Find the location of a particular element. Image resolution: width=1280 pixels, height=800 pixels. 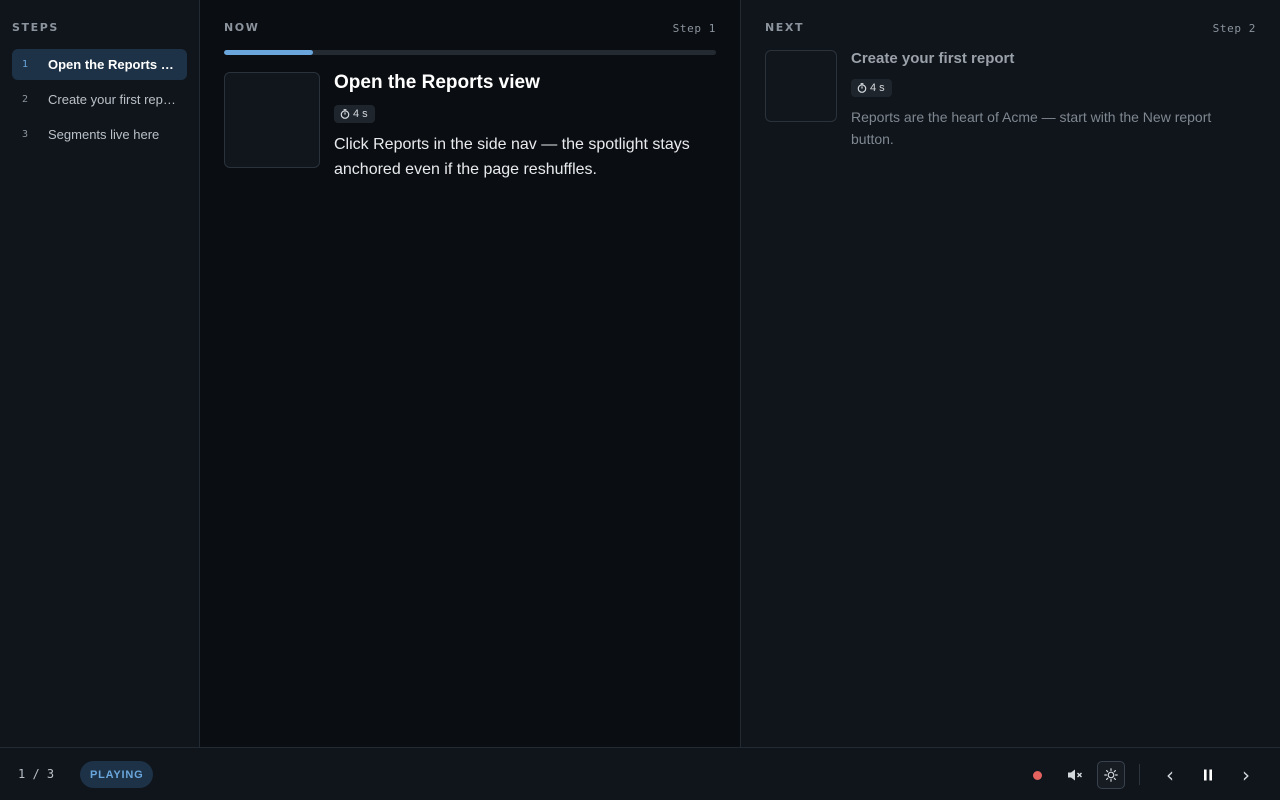

step-progress-fill is located at coordinates (268, 52).